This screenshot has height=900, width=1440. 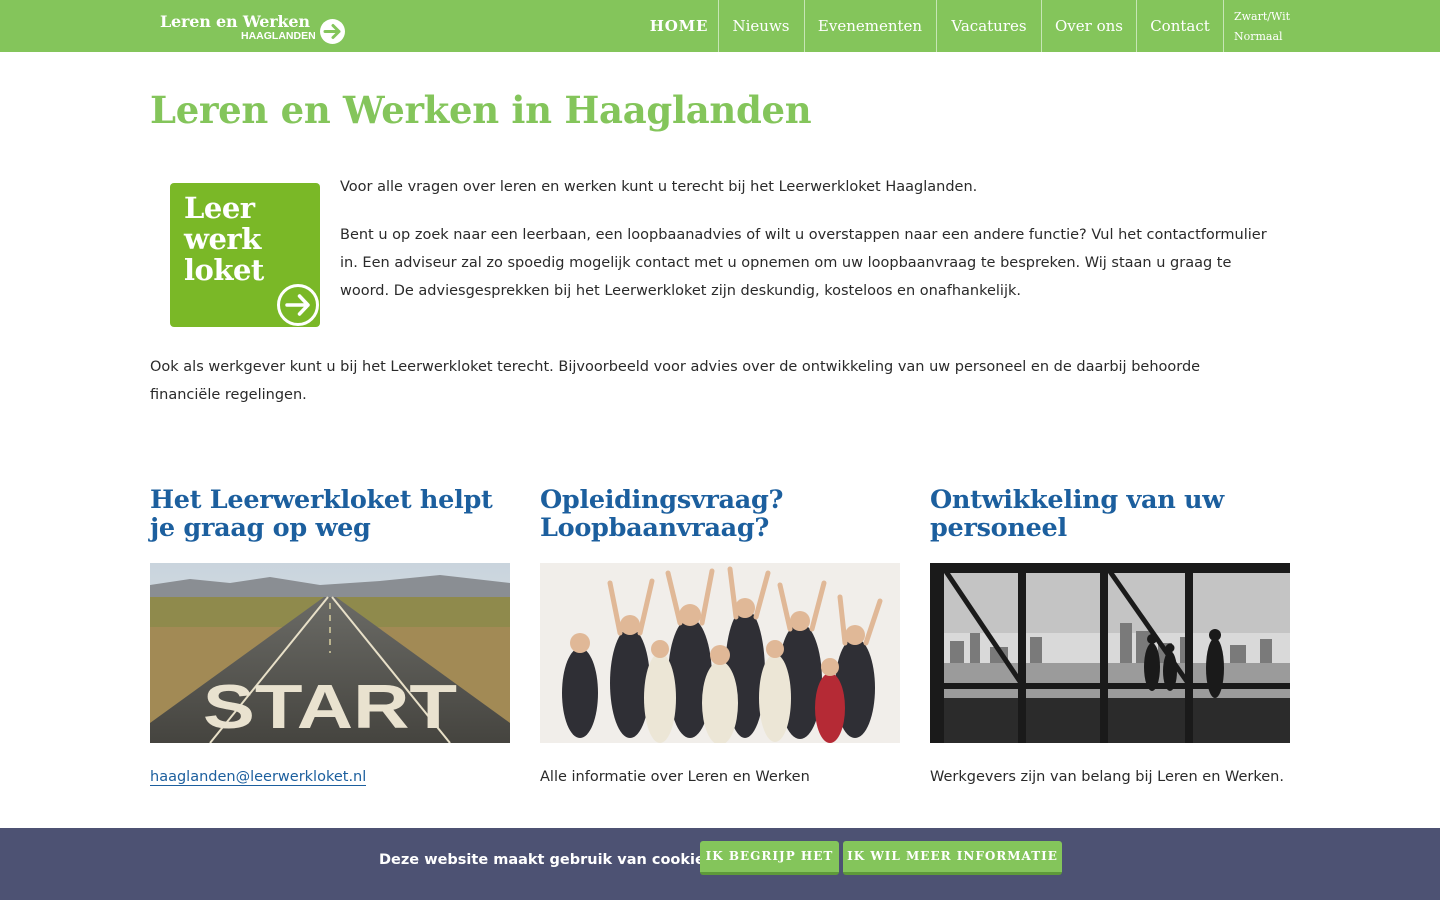 What do you see at coordinates (224, 270) in the screenshot?
I see `logo-line: loket` at bounding box center [224, 270].